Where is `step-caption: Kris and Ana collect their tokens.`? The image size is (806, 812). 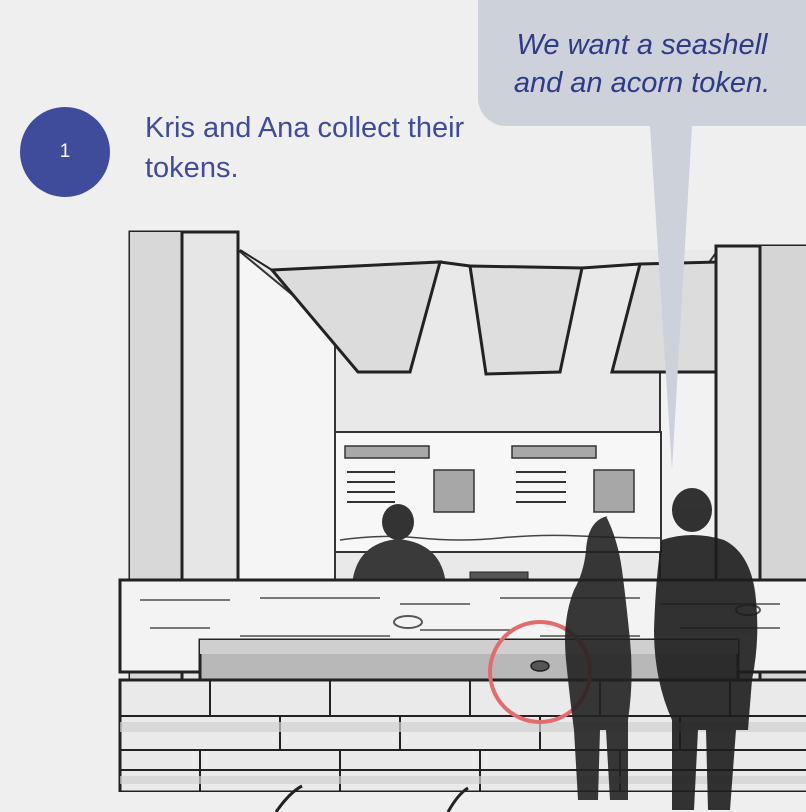
step-caption: Kris and Ana collect their tokens. is located at coordinates (305, 148).